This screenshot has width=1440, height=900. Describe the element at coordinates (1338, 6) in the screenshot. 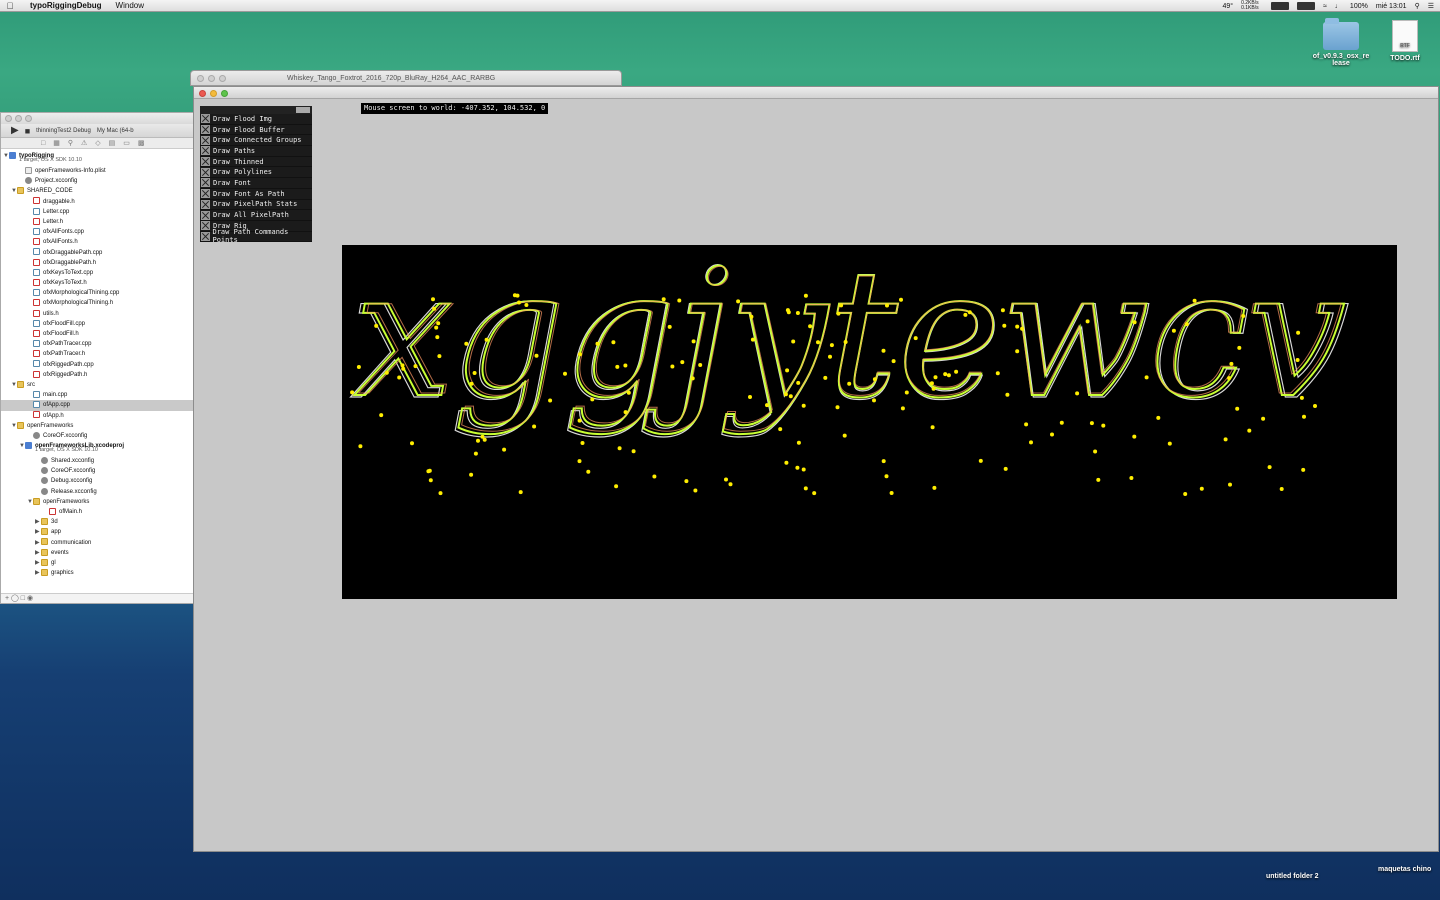

I see `volume-icon: ♩` at that location.